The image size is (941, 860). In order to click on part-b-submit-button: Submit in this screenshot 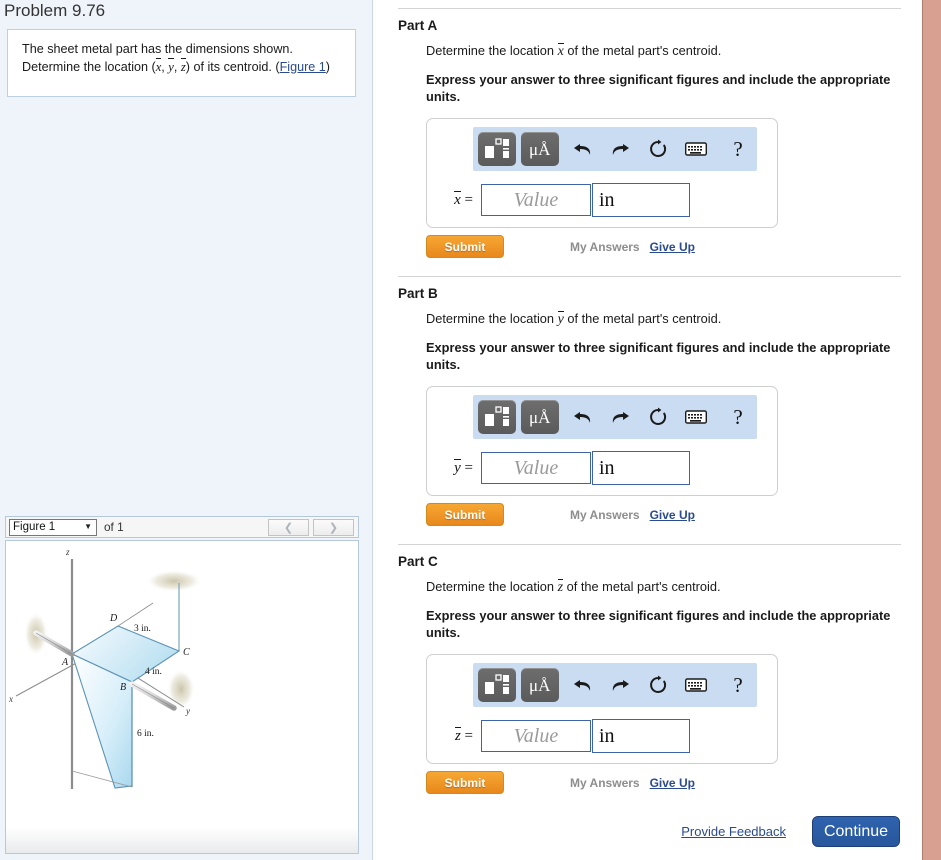, I will do `click(465, 514)`.